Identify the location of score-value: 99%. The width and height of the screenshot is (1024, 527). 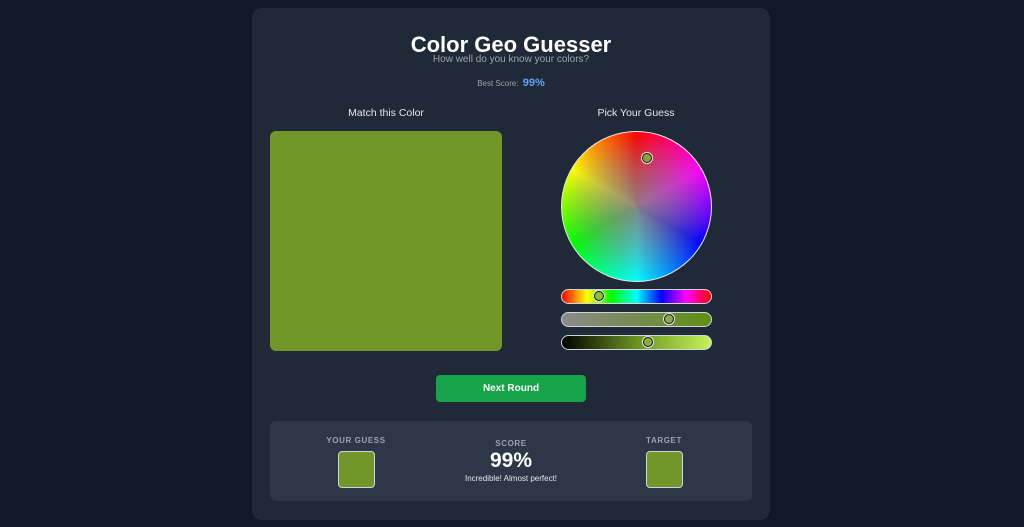
(511, 460).